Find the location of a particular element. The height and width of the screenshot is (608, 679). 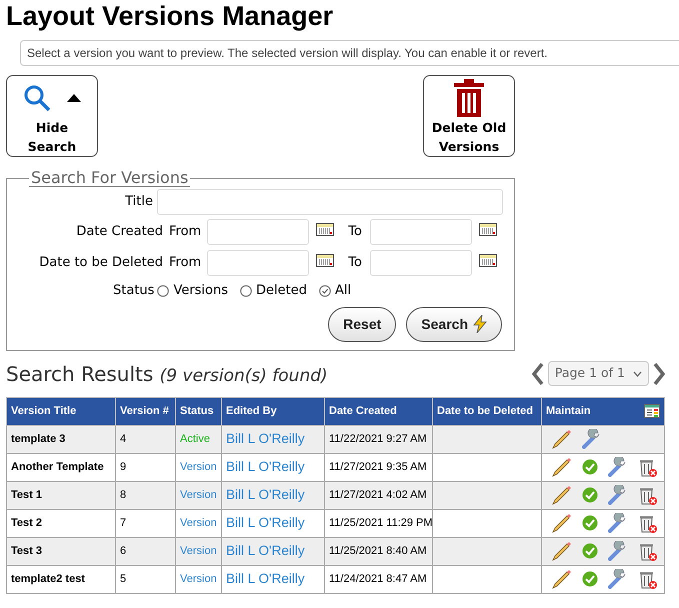

page-select: Page 1 of 1 is located at coordinates (598, 373).